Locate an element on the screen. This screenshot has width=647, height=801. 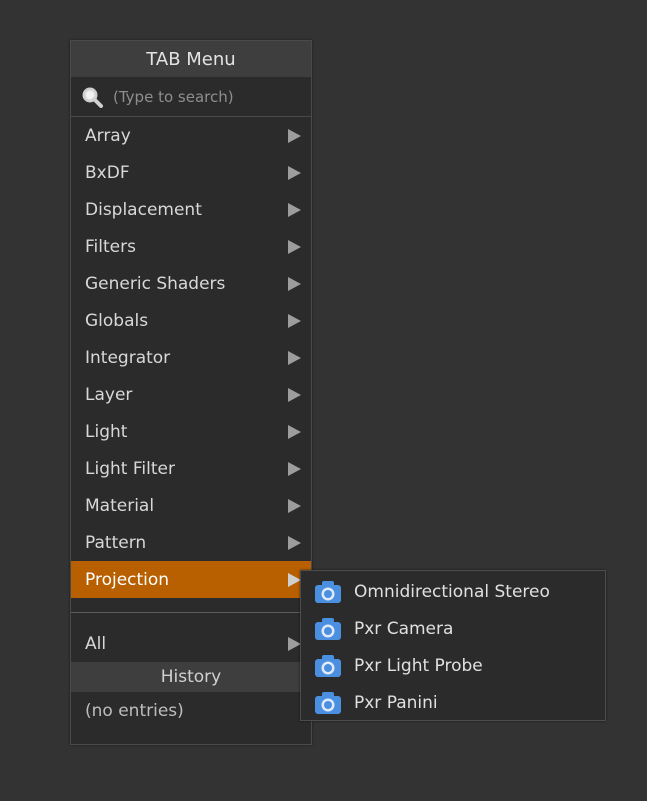
submenu-item-pxr-light-probe: Pxr Light Probe is located at coordinates (453, 665).